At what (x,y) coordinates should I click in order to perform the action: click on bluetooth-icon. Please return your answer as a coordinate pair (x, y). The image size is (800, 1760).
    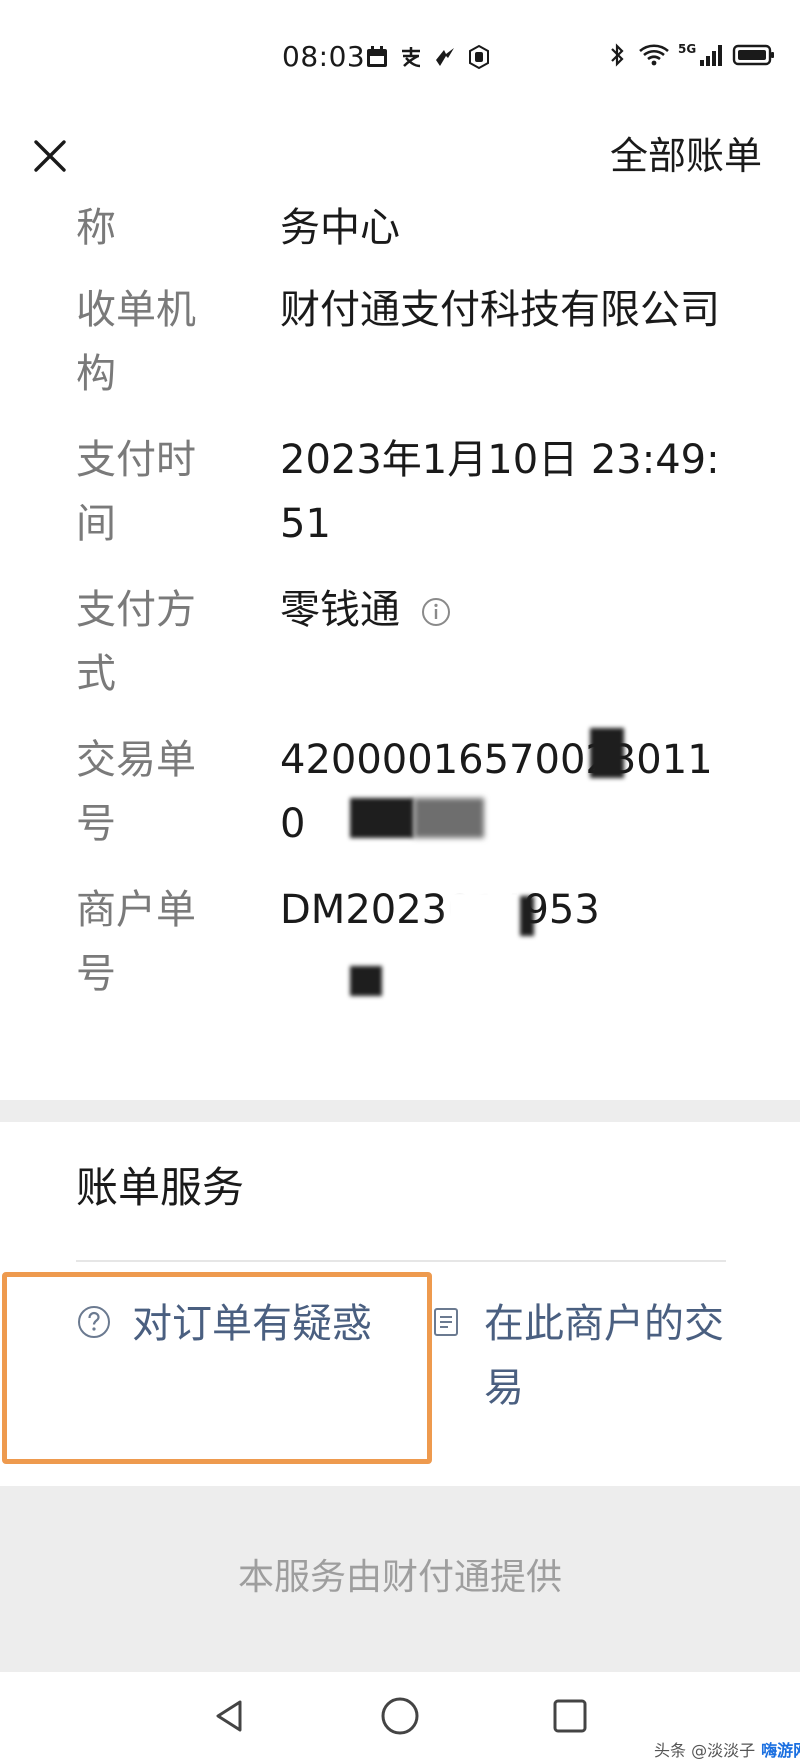
    Looking at the image, I should click on (617, 55).